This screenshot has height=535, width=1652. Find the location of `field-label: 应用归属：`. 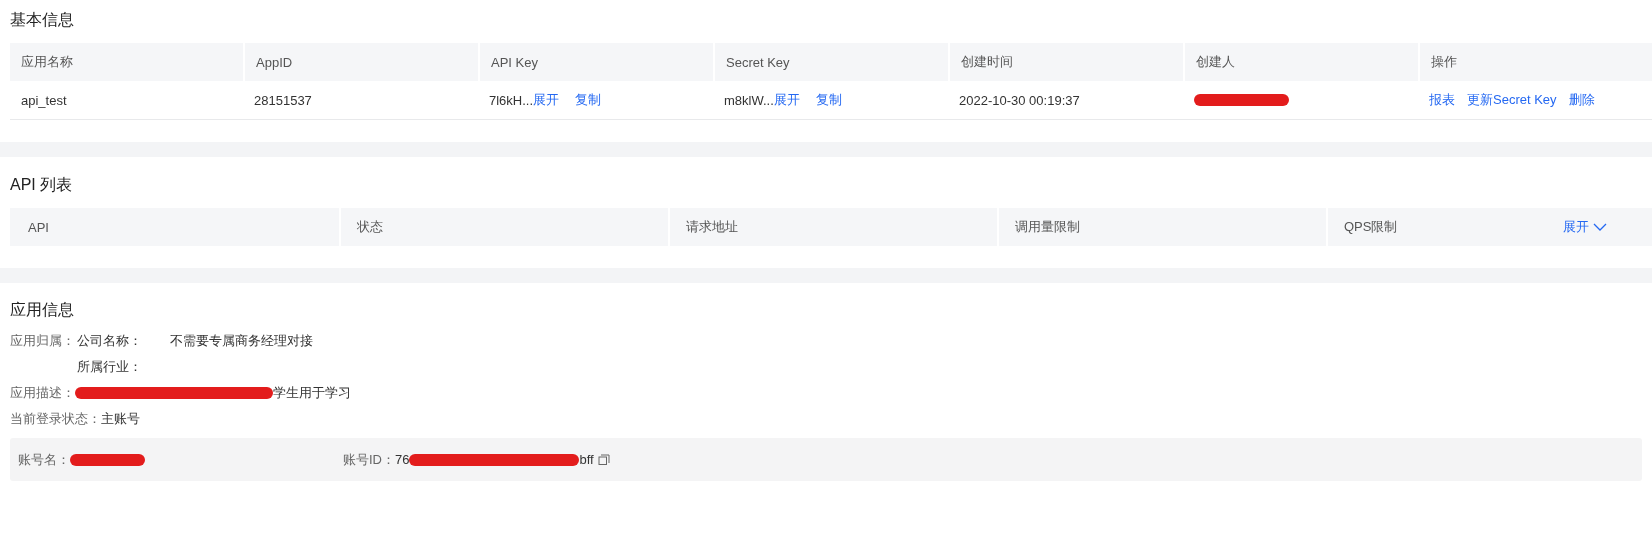

field-label: 应用归属： is located at coordinates (42, 341).